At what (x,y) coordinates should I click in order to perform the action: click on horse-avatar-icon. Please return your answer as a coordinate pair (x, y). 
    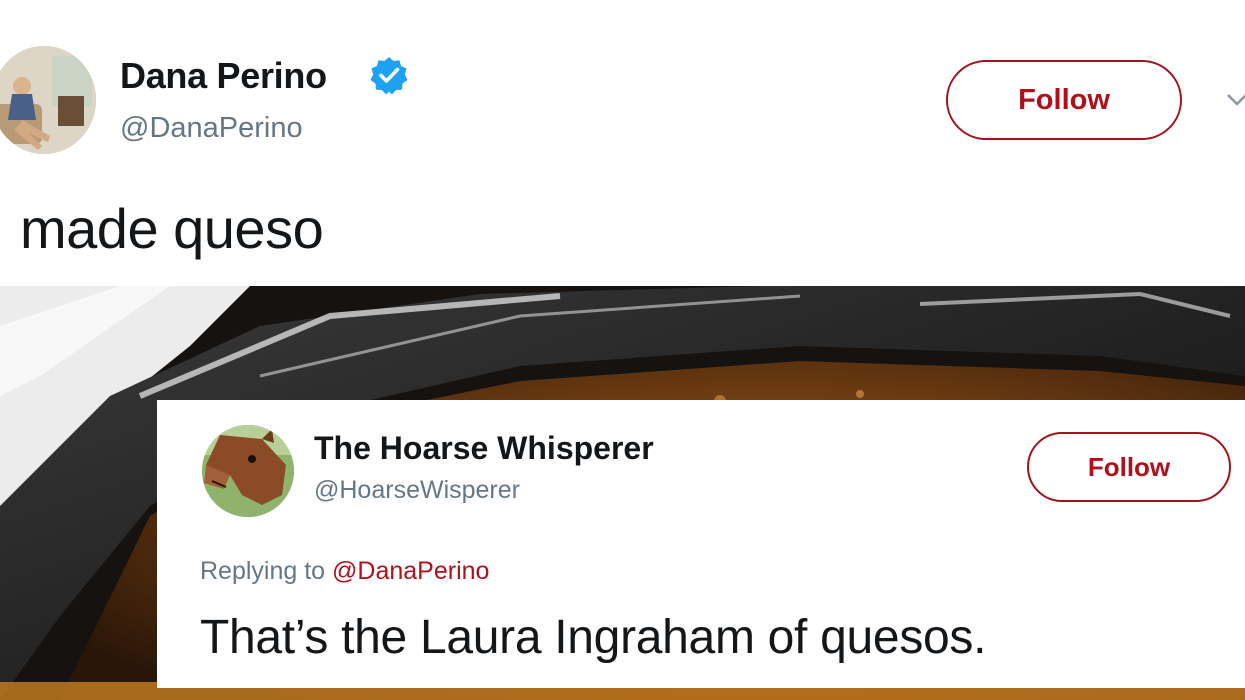
    Looking at the image, I should click on (248, 471).